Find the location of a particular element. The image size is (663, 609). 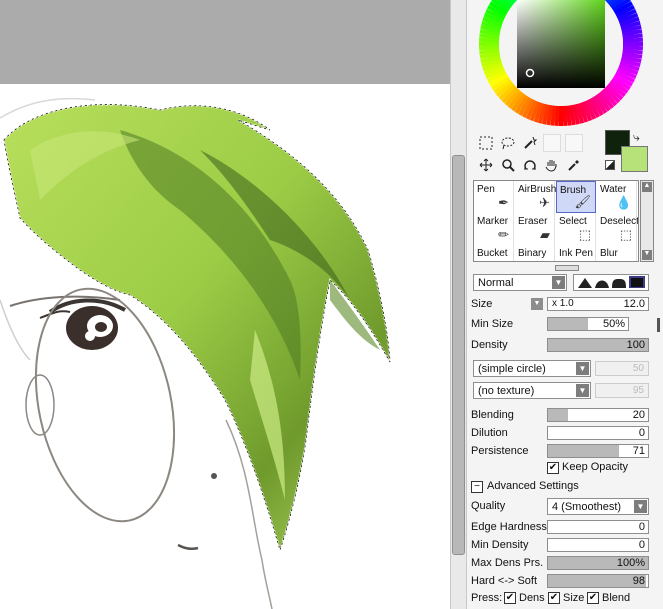

advanced-settings-label: Advanced Settings is located at coordinates (533, 486).